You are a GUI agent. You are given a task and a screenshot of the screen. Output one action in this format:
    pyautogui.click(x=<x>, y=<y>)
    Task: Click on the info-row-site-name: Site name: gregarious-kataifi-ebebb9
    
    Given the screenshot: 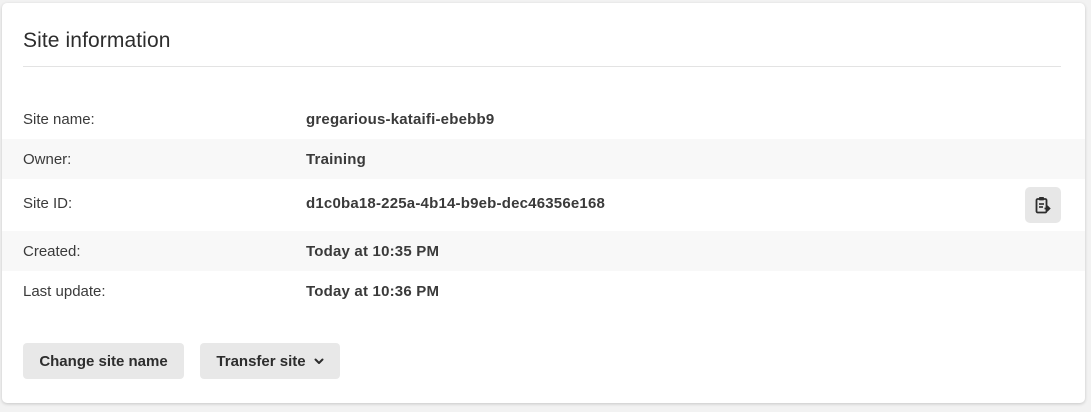 What is the action you would take?
    pyautogui.click(x=543, y=119)
    